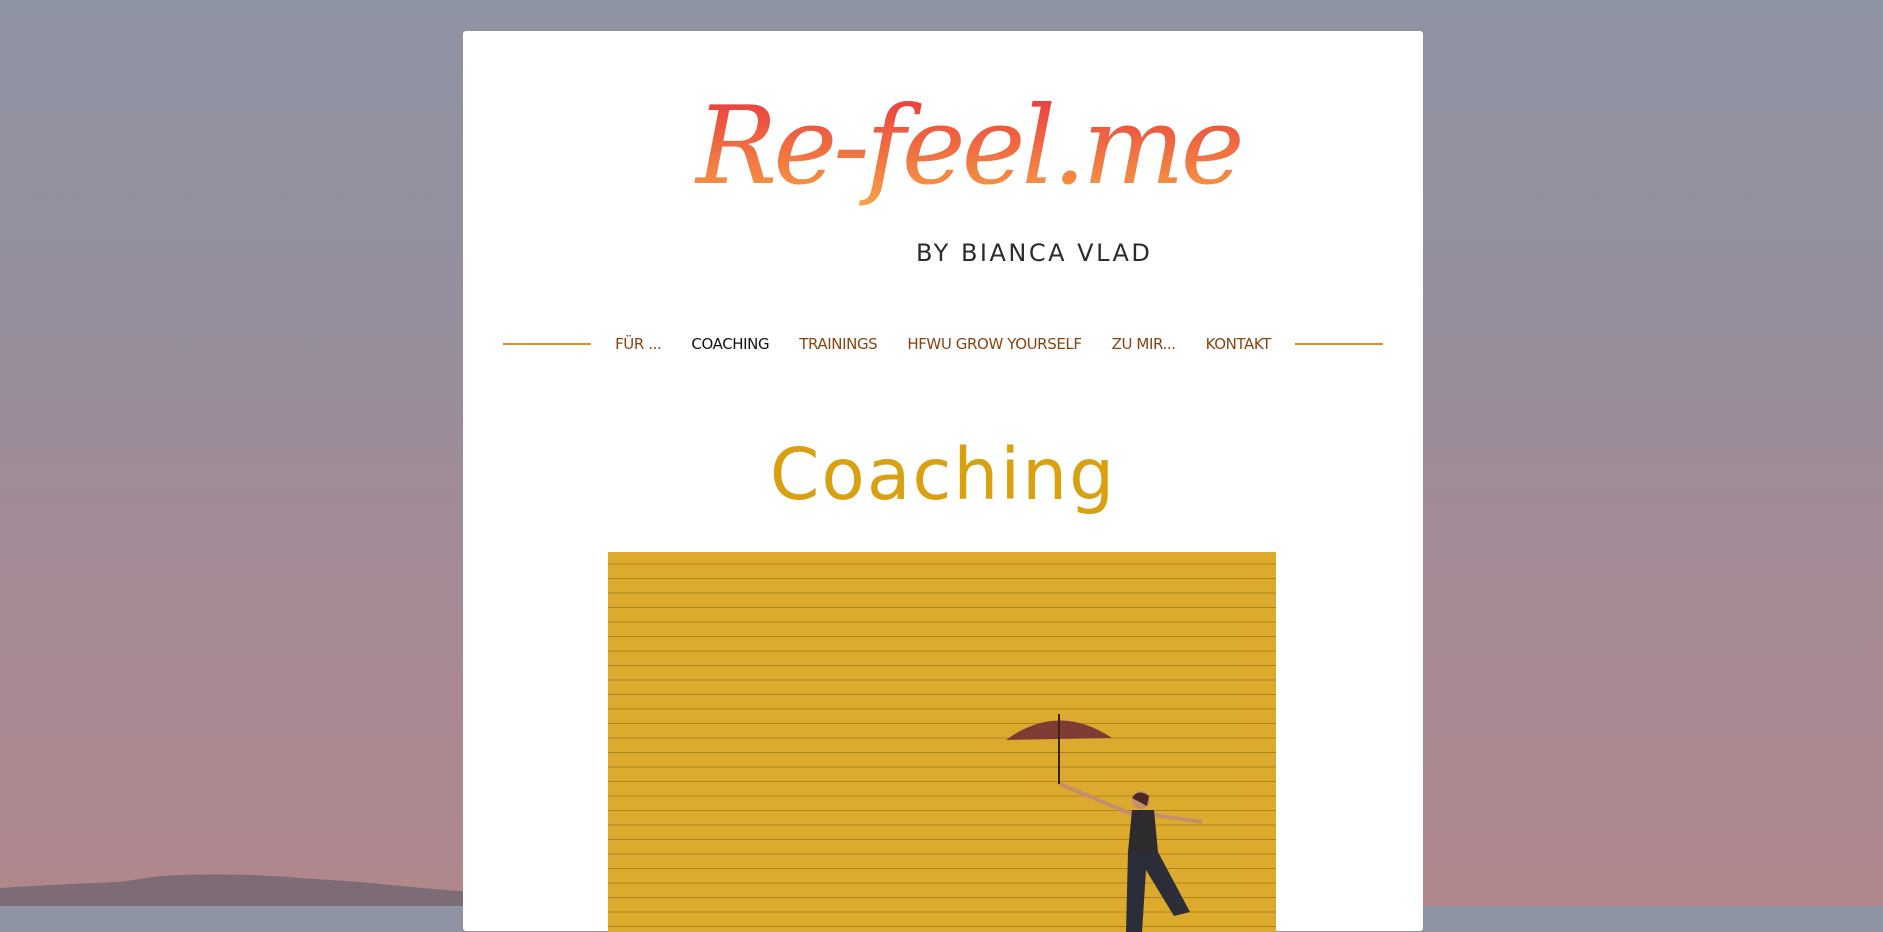 This screenshot has height=932, width=1883. Describe the element at coordinates (1034, 253) in the screenshot. I see `logo-byline: BY BIANCA VLAD` at that location.